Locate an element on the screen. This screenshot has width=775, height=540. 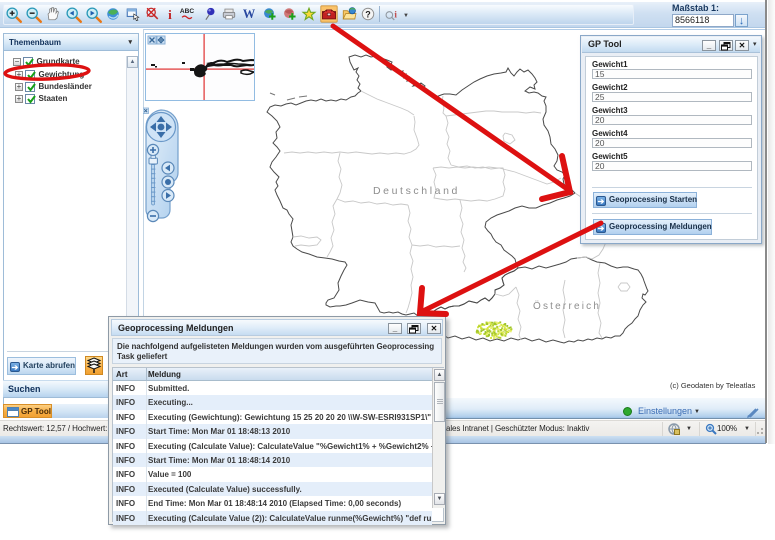
svg-text: ABC is located at coordinates (187, 11).